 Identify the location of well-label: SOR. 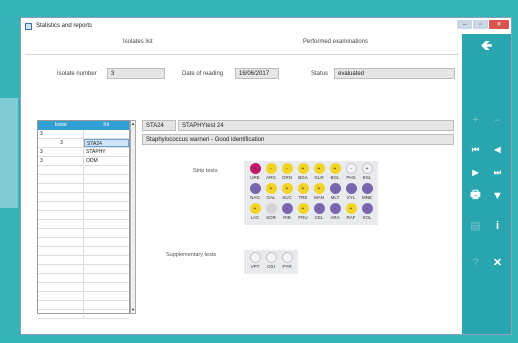
(271, 217).